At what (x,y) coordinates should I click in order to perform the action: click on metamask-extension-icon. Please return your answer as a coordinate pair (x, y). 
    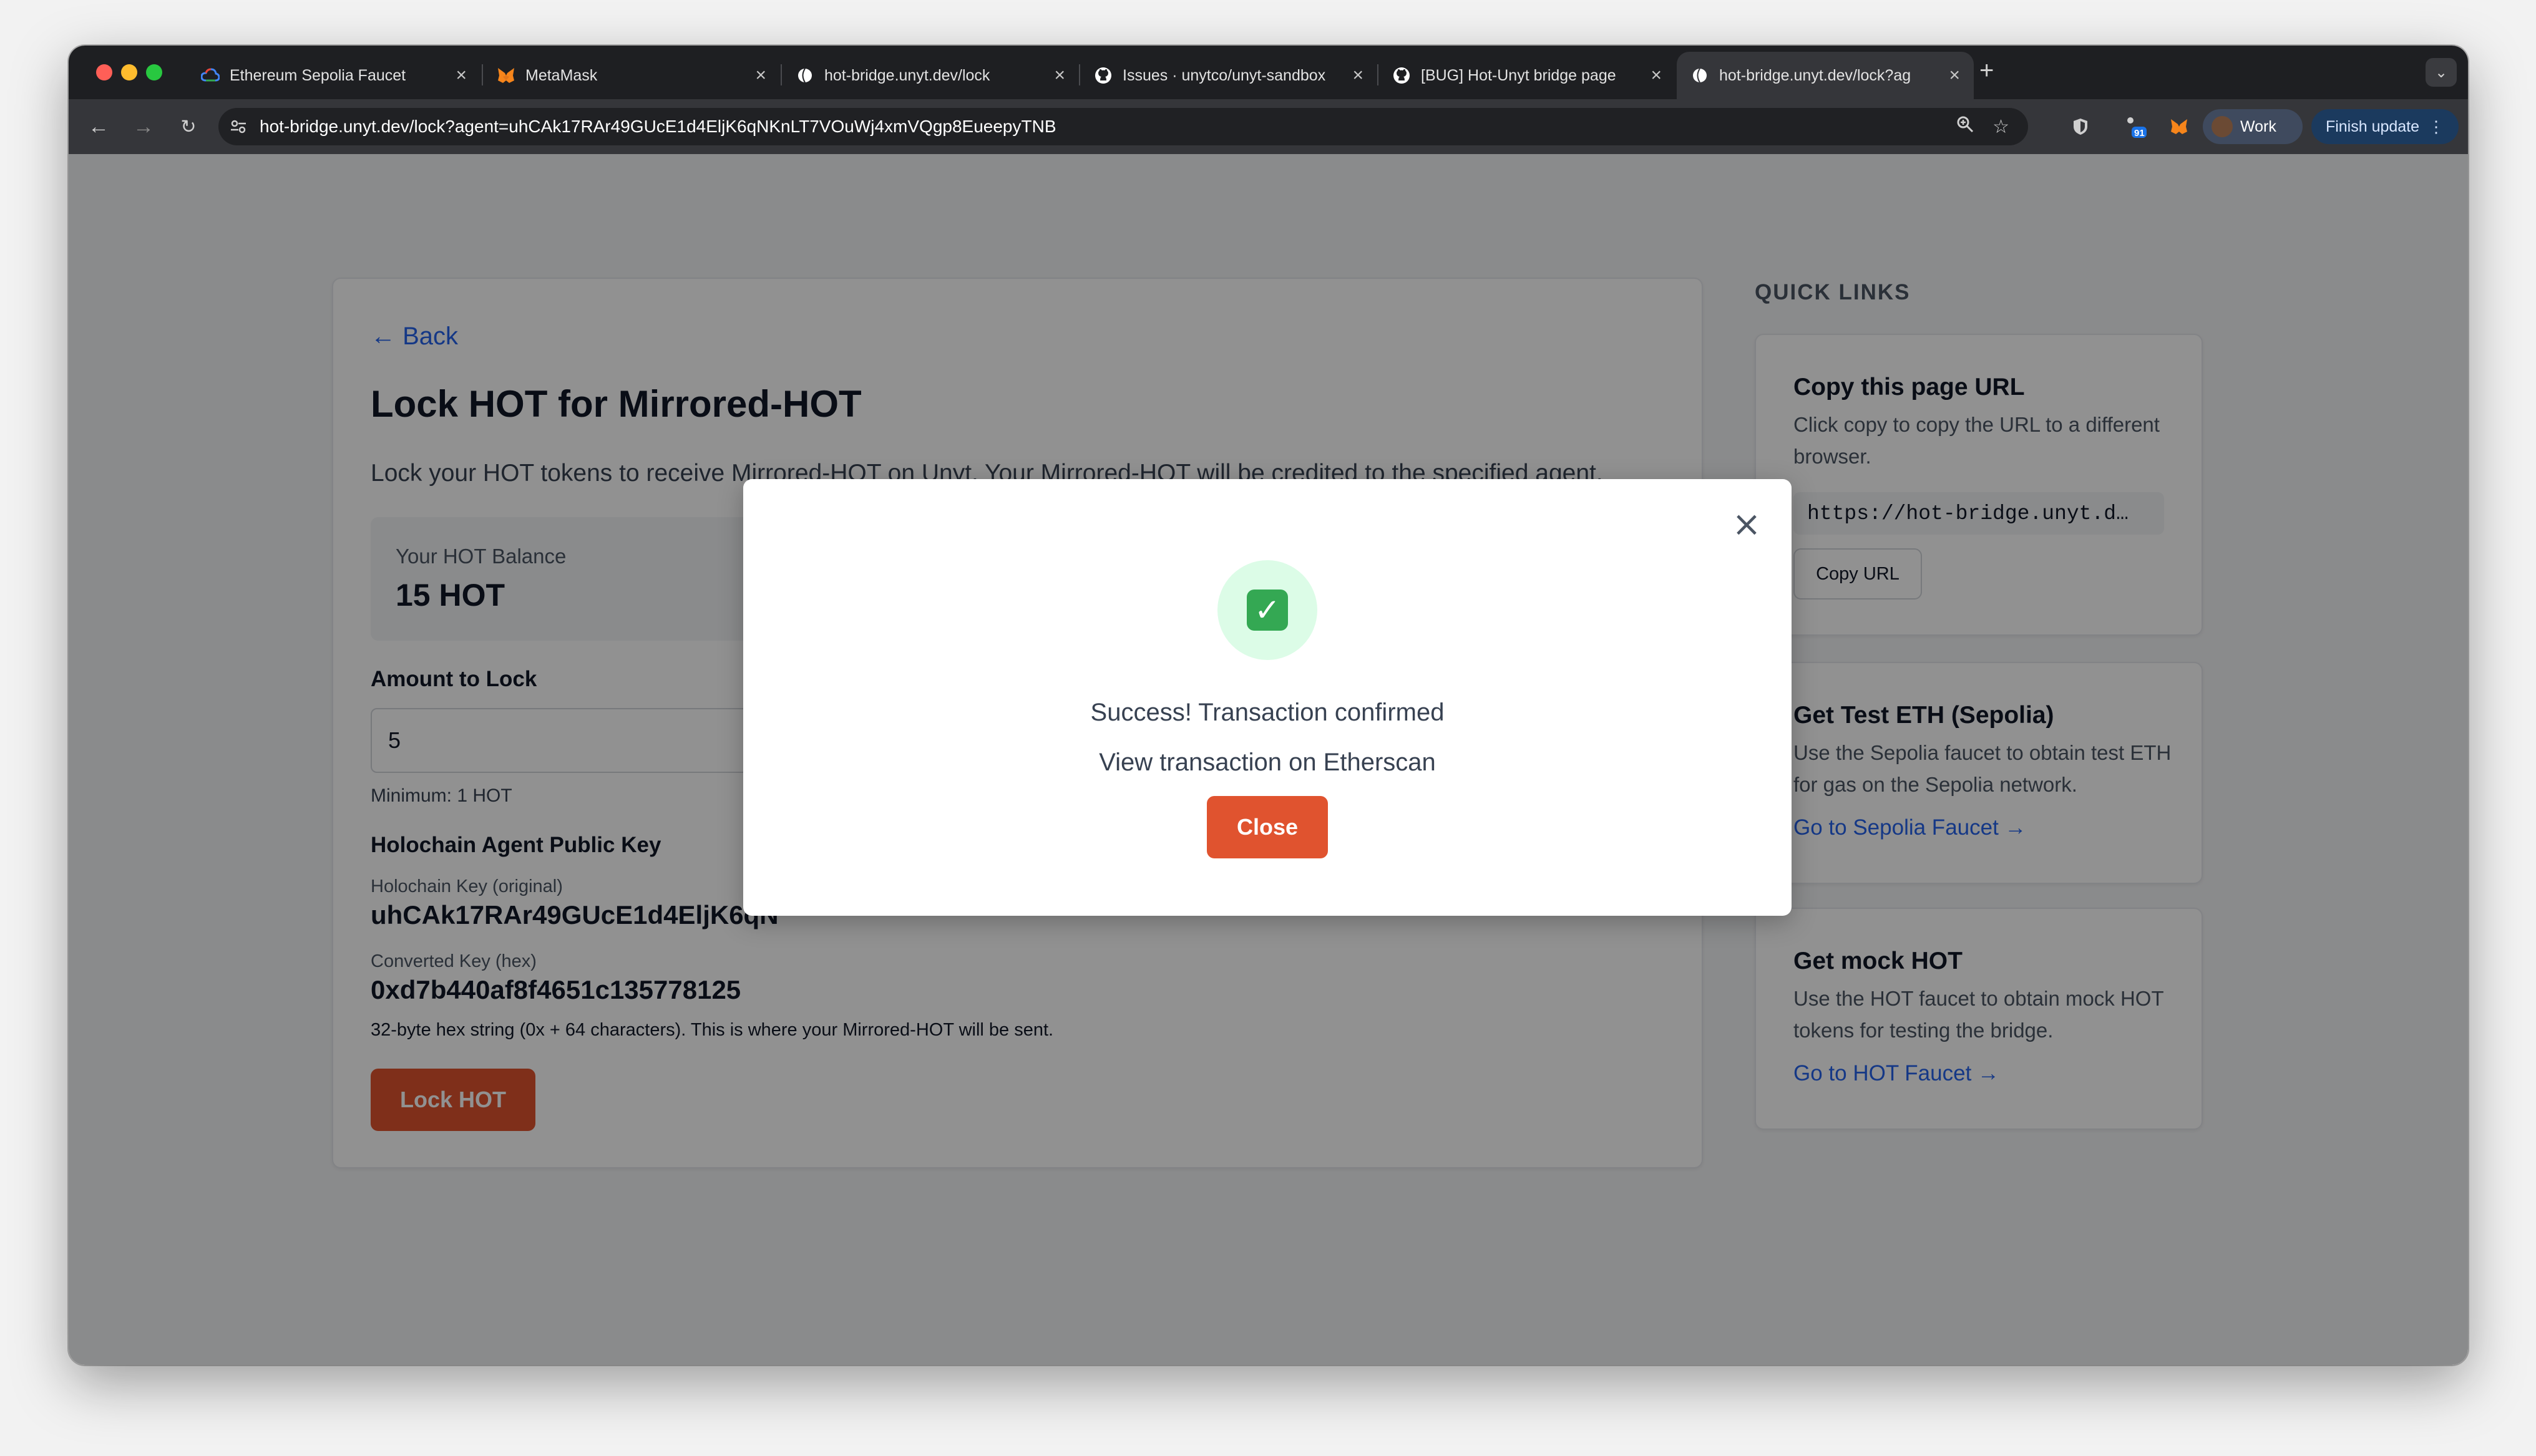
    Looking at the image, I should click on (2179, 127).